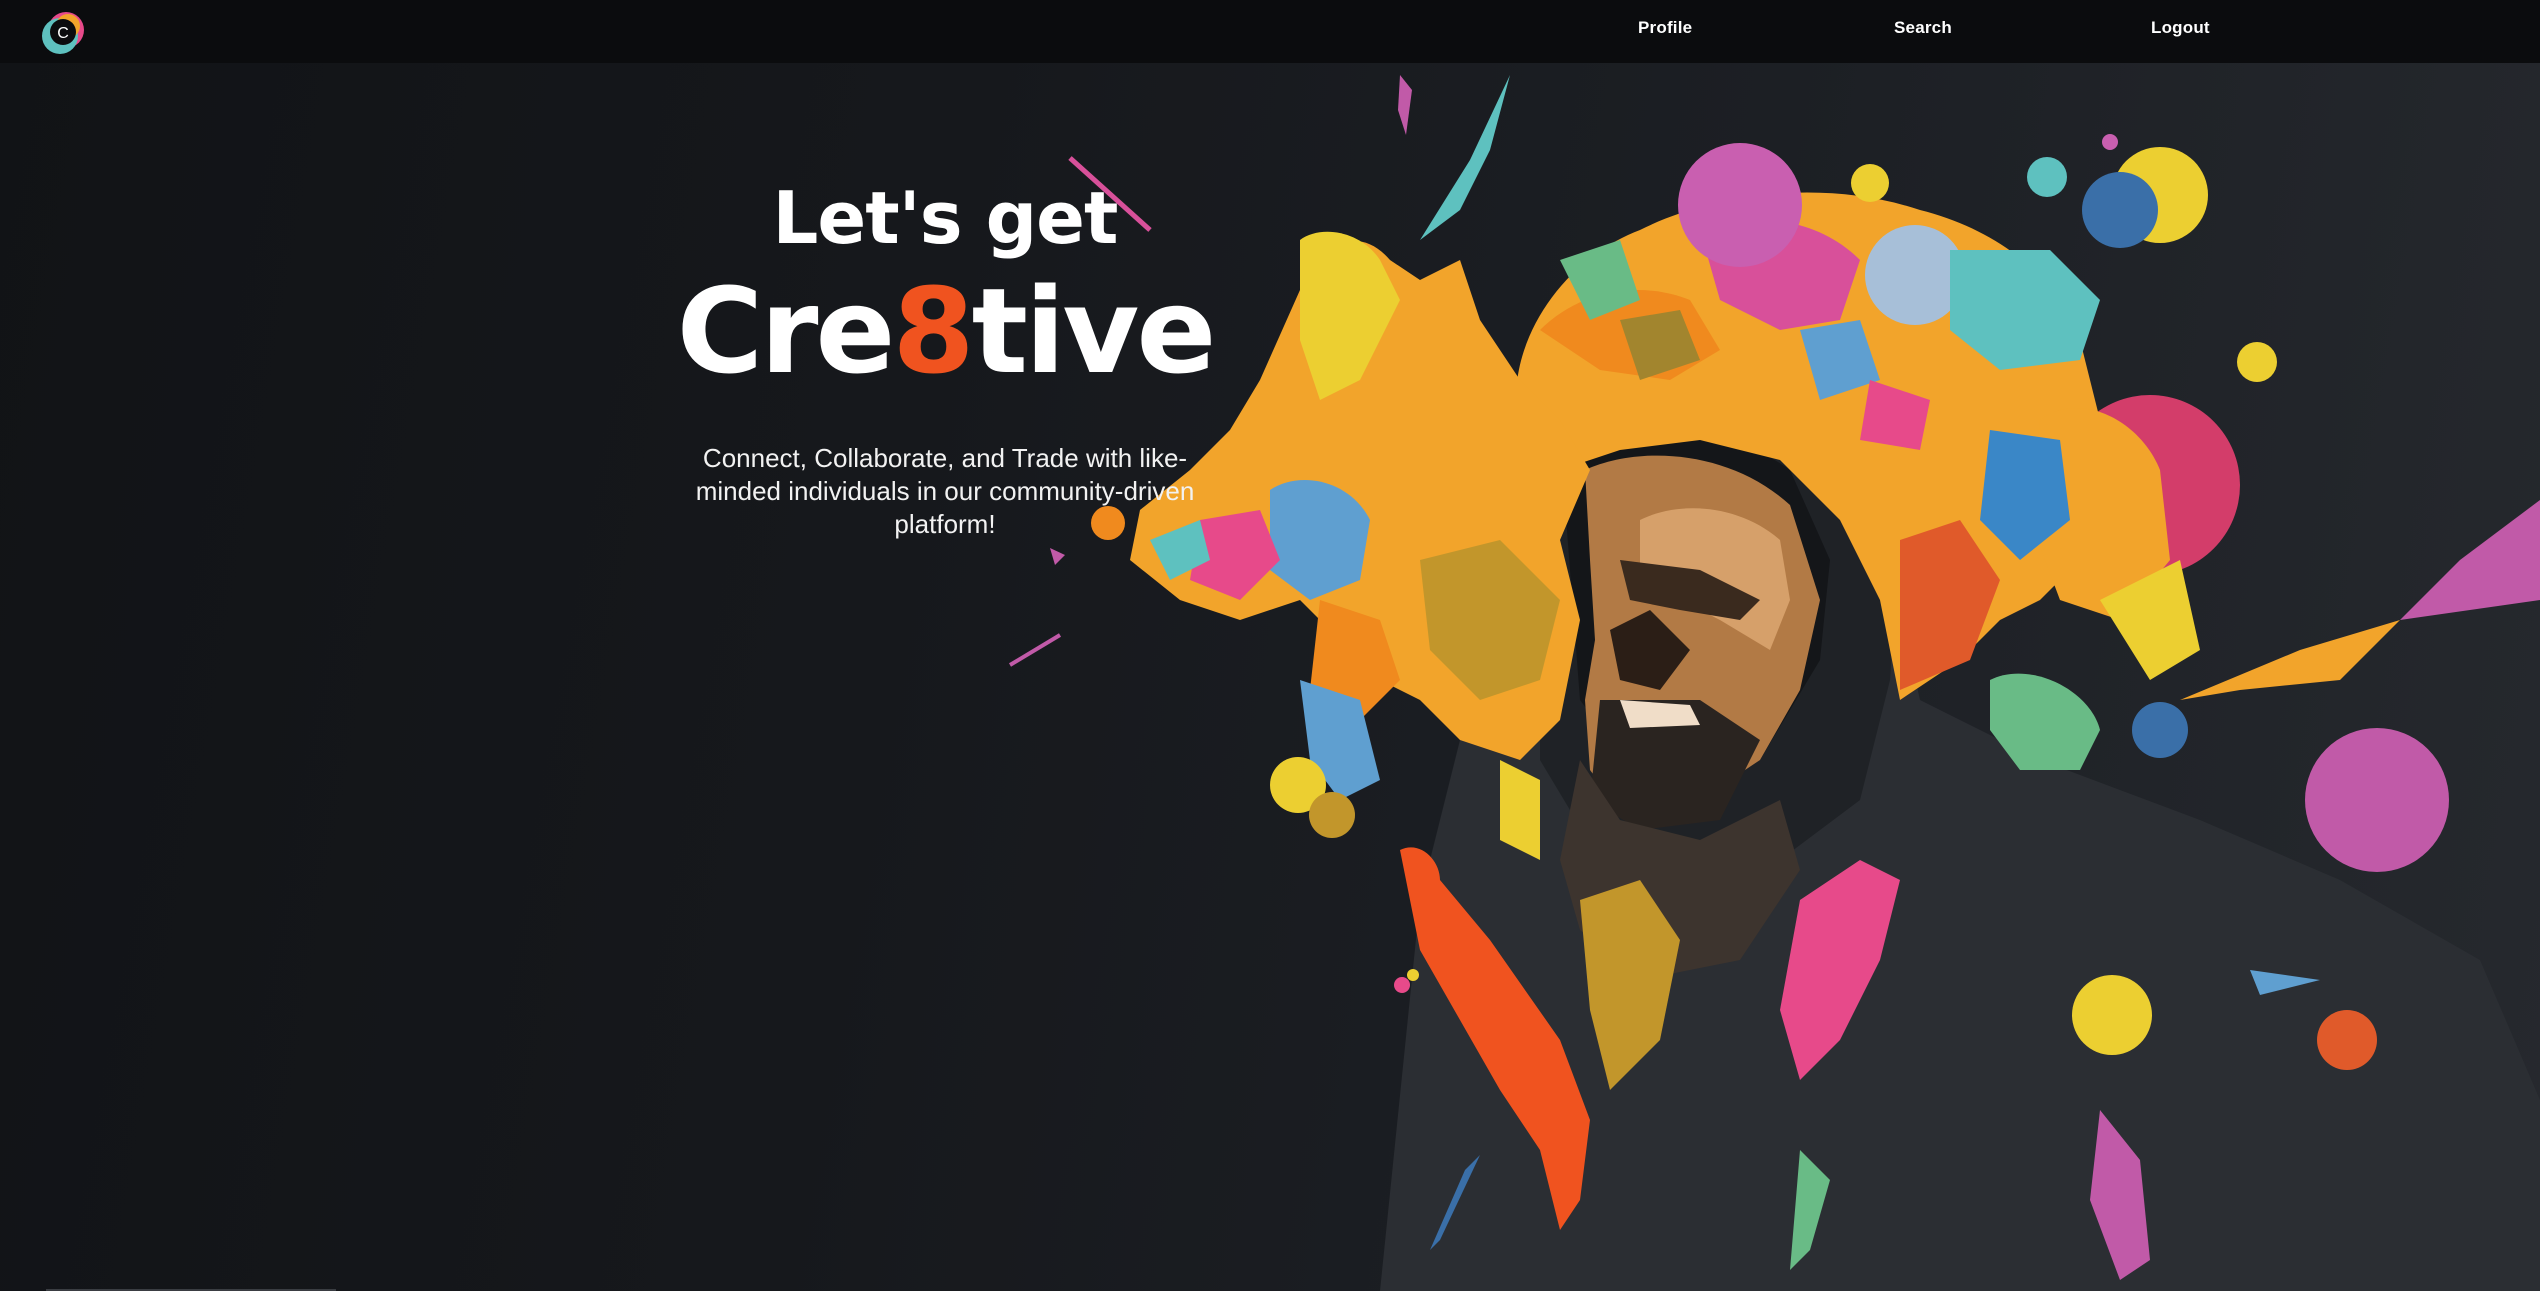 This screenshot has width=2540, height=1291. I want to click on nav-link-profile: Profile, so click(1665, 28).